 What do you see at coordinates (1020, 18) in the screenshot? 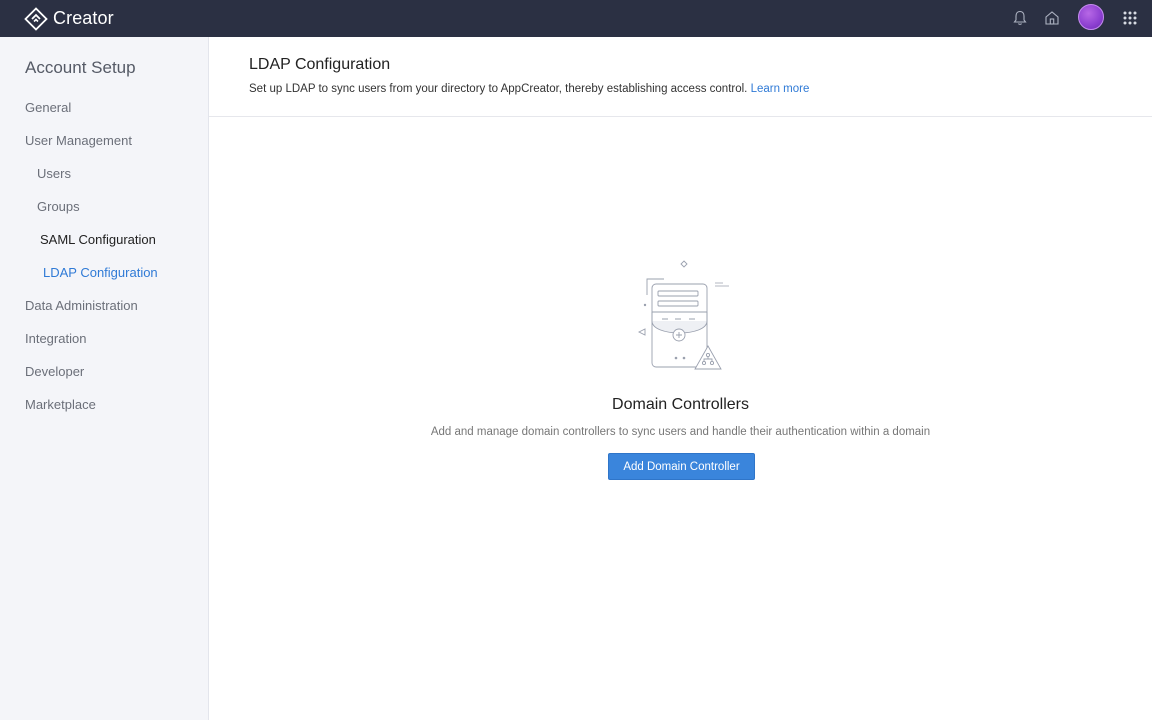
I see `bell-icon` at bounding box center [1020, 18].